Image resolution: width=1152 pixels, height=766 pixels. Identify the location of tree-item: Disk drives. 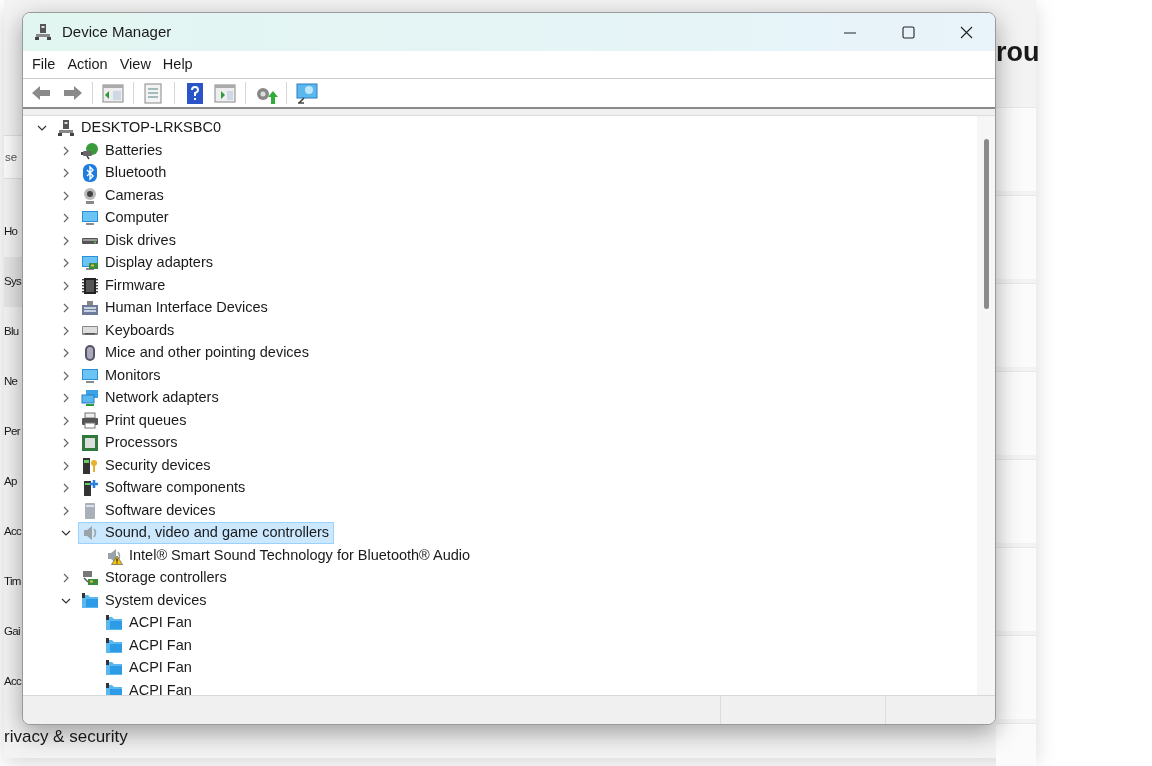
(129, 240).